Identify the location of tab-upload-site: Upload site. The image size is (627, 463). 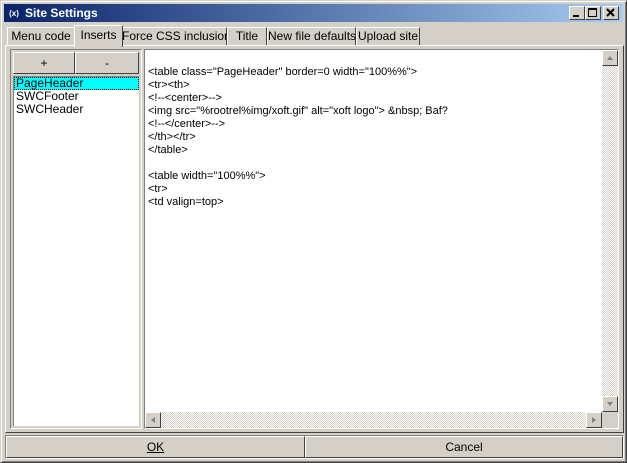
(388, 36).